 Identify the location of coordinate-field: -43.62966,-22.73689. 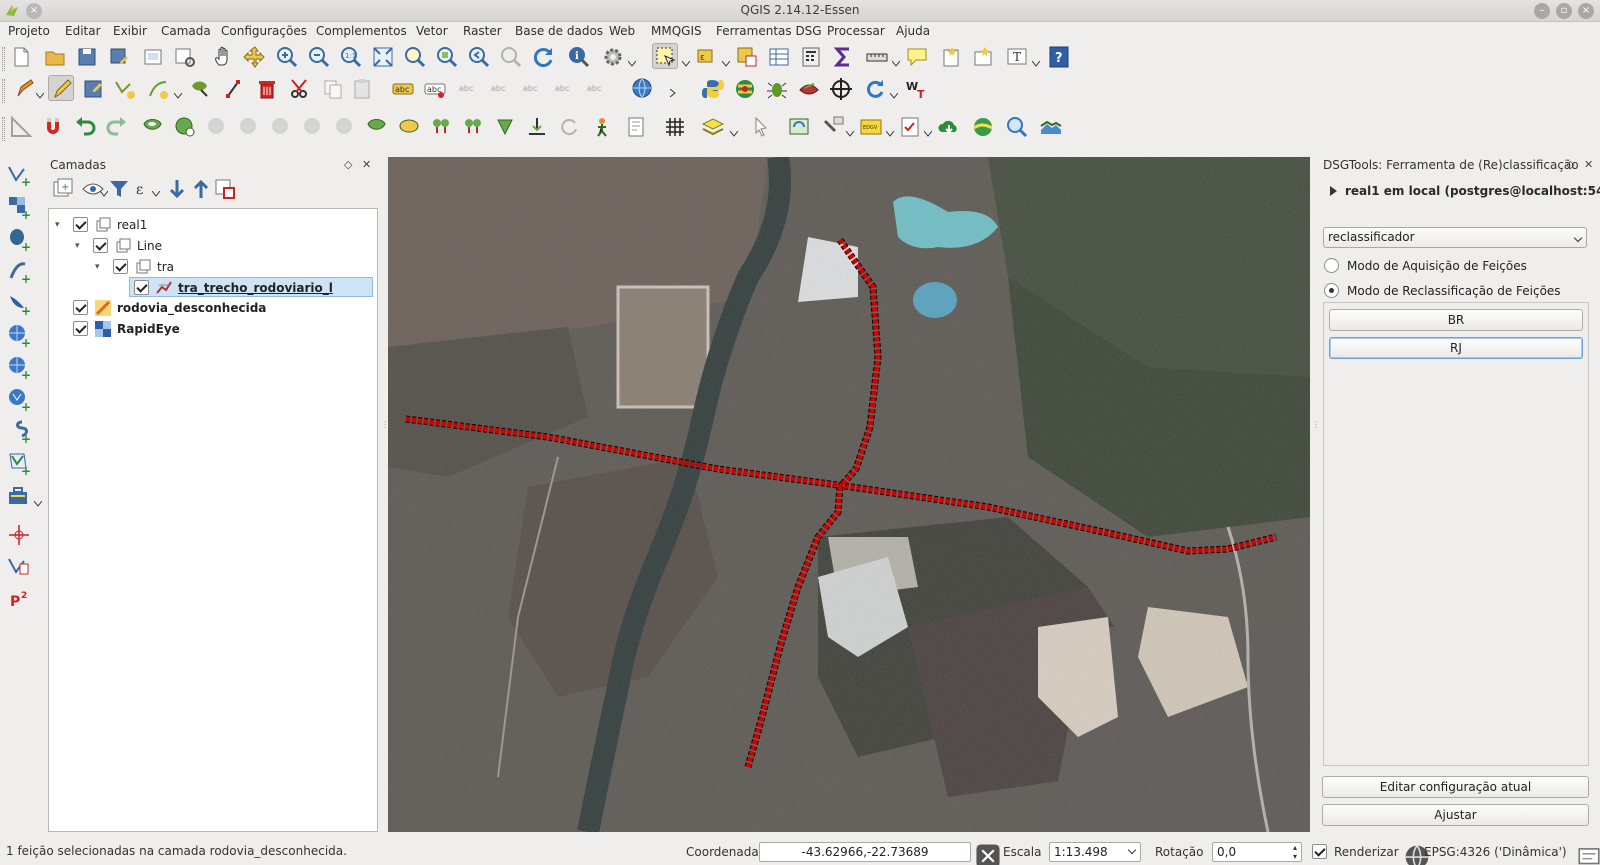
(865, 852).